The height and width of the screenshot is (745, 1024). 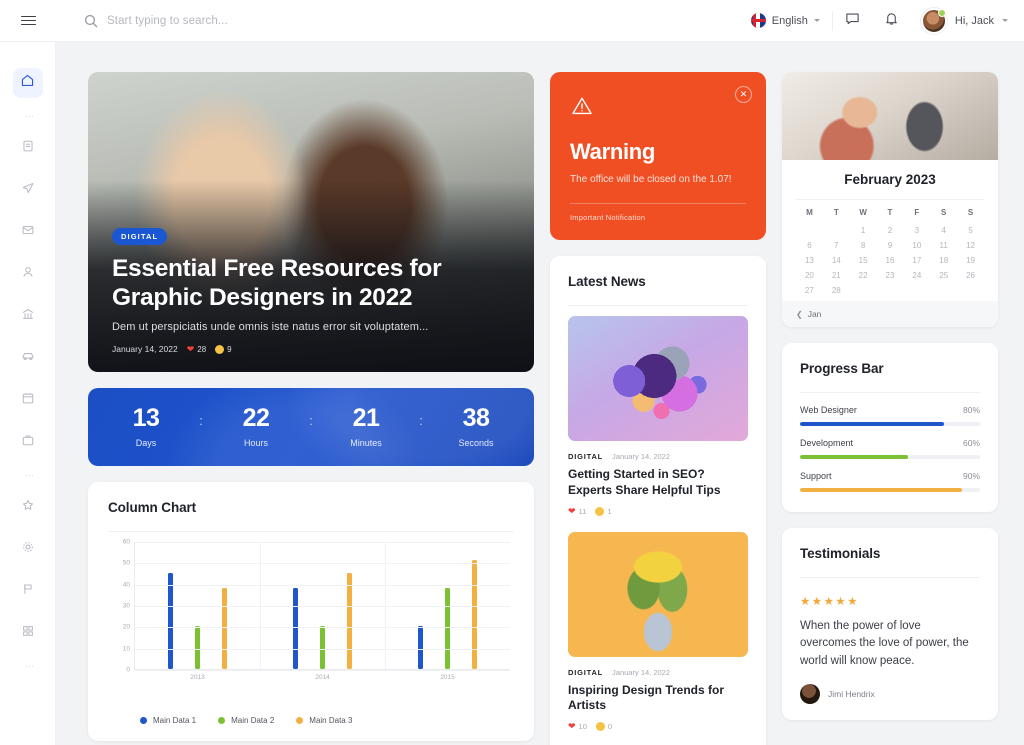 I want to click on calendar-weekday: T, so click(x=836, y=212).